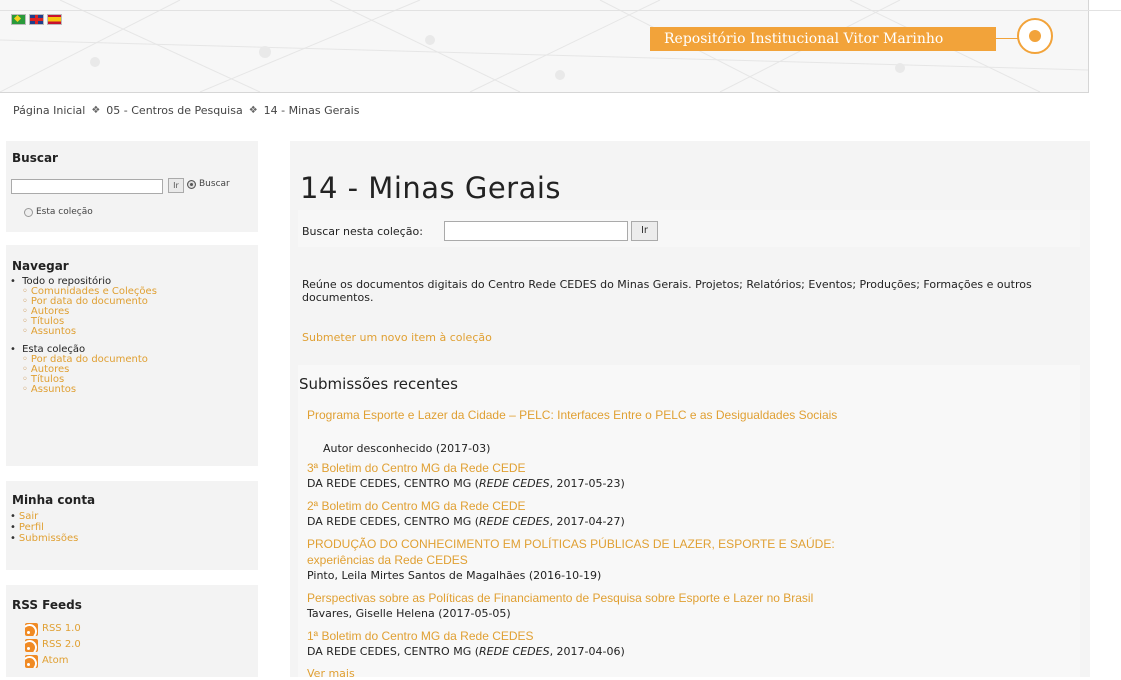 The image size is (1121, 680). Describe the element at coordinates (54, 19) in the screenshot. I see `spain-flag-icon` at that location.